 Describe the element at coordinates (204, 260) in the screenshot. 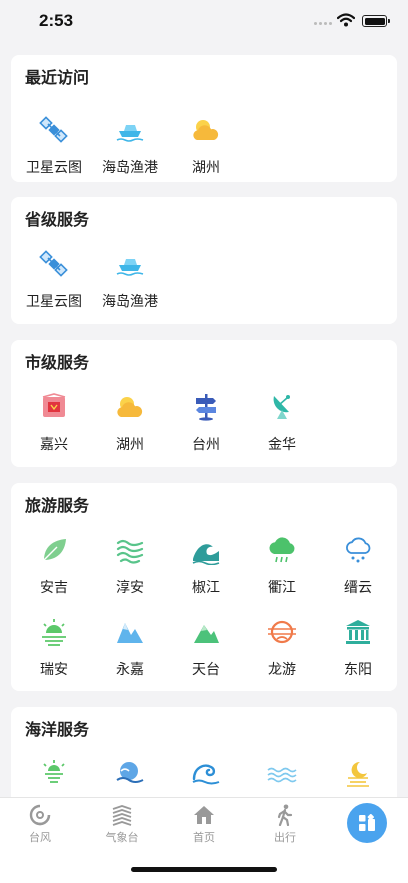

I see `section-provincial: 省级服务 卫星云图 海岛渔港` at that location.